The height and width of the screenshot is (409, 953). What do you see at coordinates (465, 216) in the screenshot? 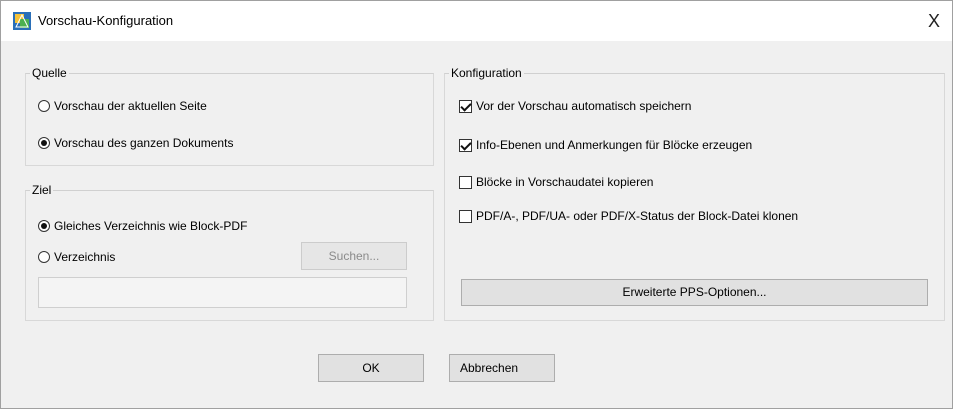
I see `check-clone-status-box` at bounding box center [465, 216].